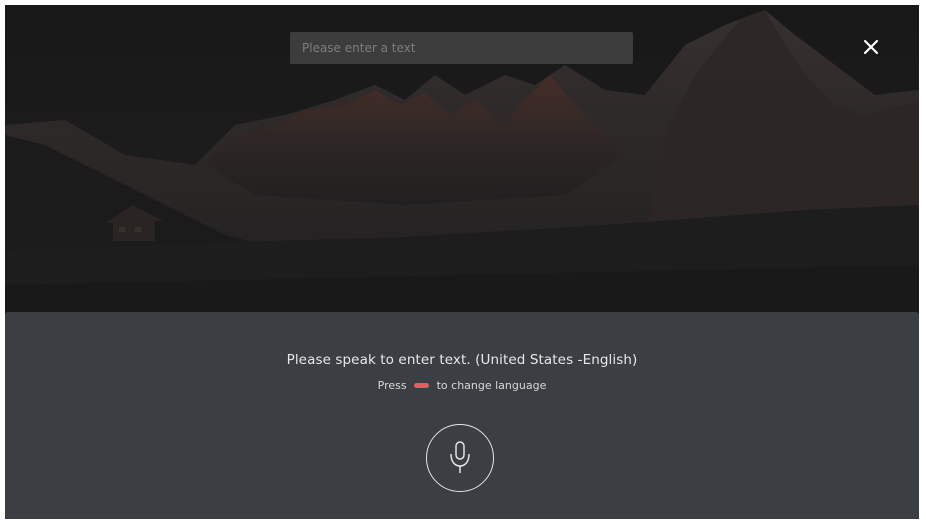 Image resolution: width=926 pixels, height=526 pixels. I want to click on hint-suffix: to change language, so click(491, 385).